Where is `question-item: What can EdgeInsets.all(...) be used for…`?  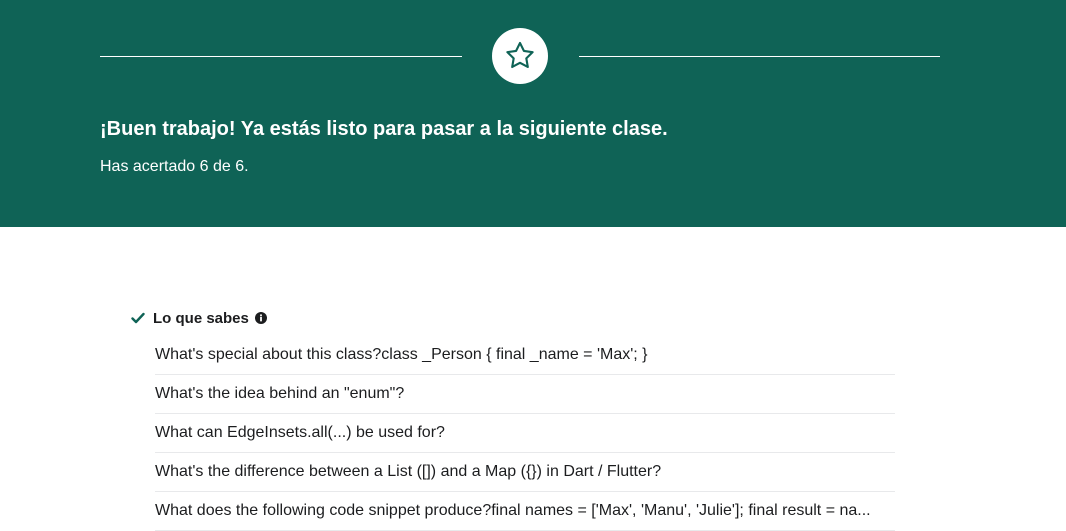 question-item: What can EdgeInsets.all(...) be used for… is located at coordinates (525, 433).